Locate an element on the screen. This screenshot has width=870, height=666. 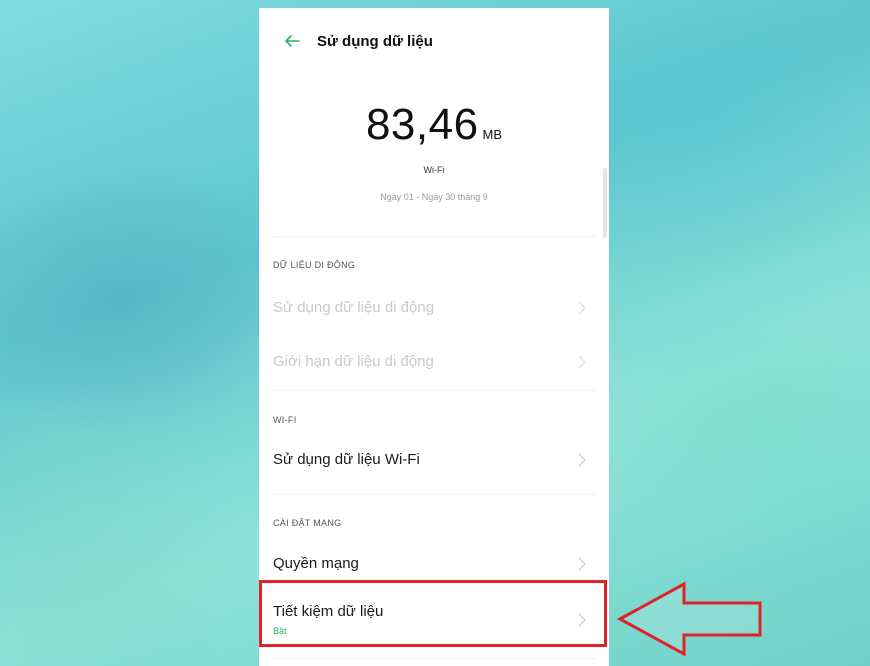
usage-period: Ngày 01 - Ngày 30 tháng 9 is located at coordinates (434, 197).